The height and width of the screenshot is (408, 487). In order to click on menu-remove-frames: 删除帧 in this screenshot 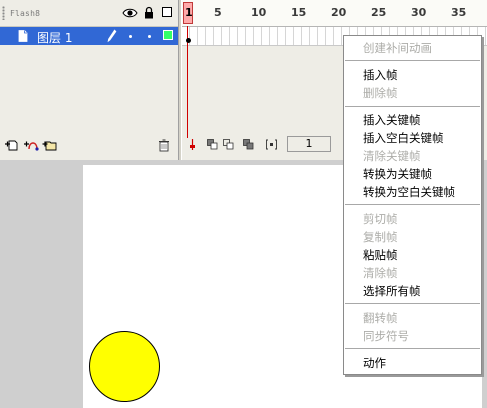, I will do `click(380, 93)`.